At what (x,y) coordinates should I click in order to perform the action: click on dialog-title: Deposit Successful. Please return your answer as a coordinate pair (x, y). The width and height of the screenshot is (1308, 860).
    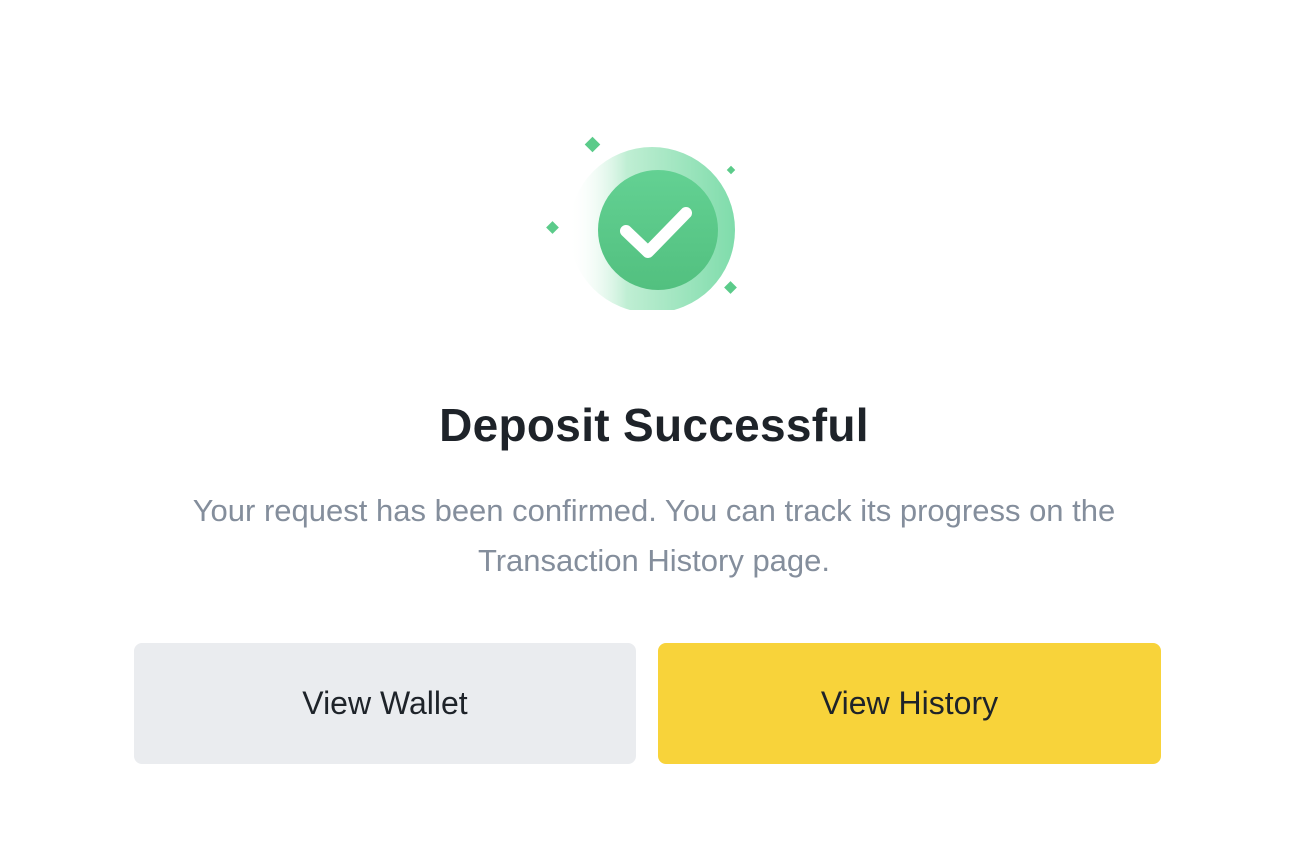
    Looking at the image, I should click on (654, 425).